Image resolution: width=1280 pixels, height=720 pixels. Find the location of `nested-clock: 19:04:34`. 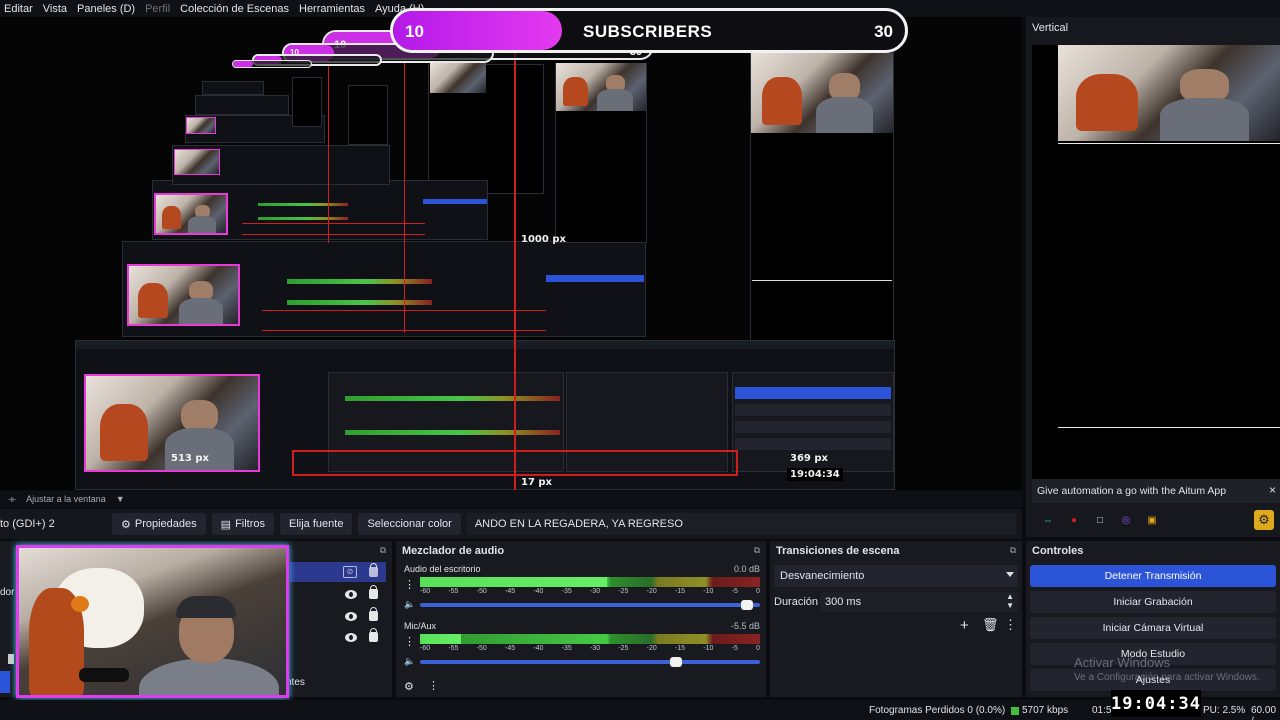

nested-clock: 19:04:34 is located at coordinates (815, 474).